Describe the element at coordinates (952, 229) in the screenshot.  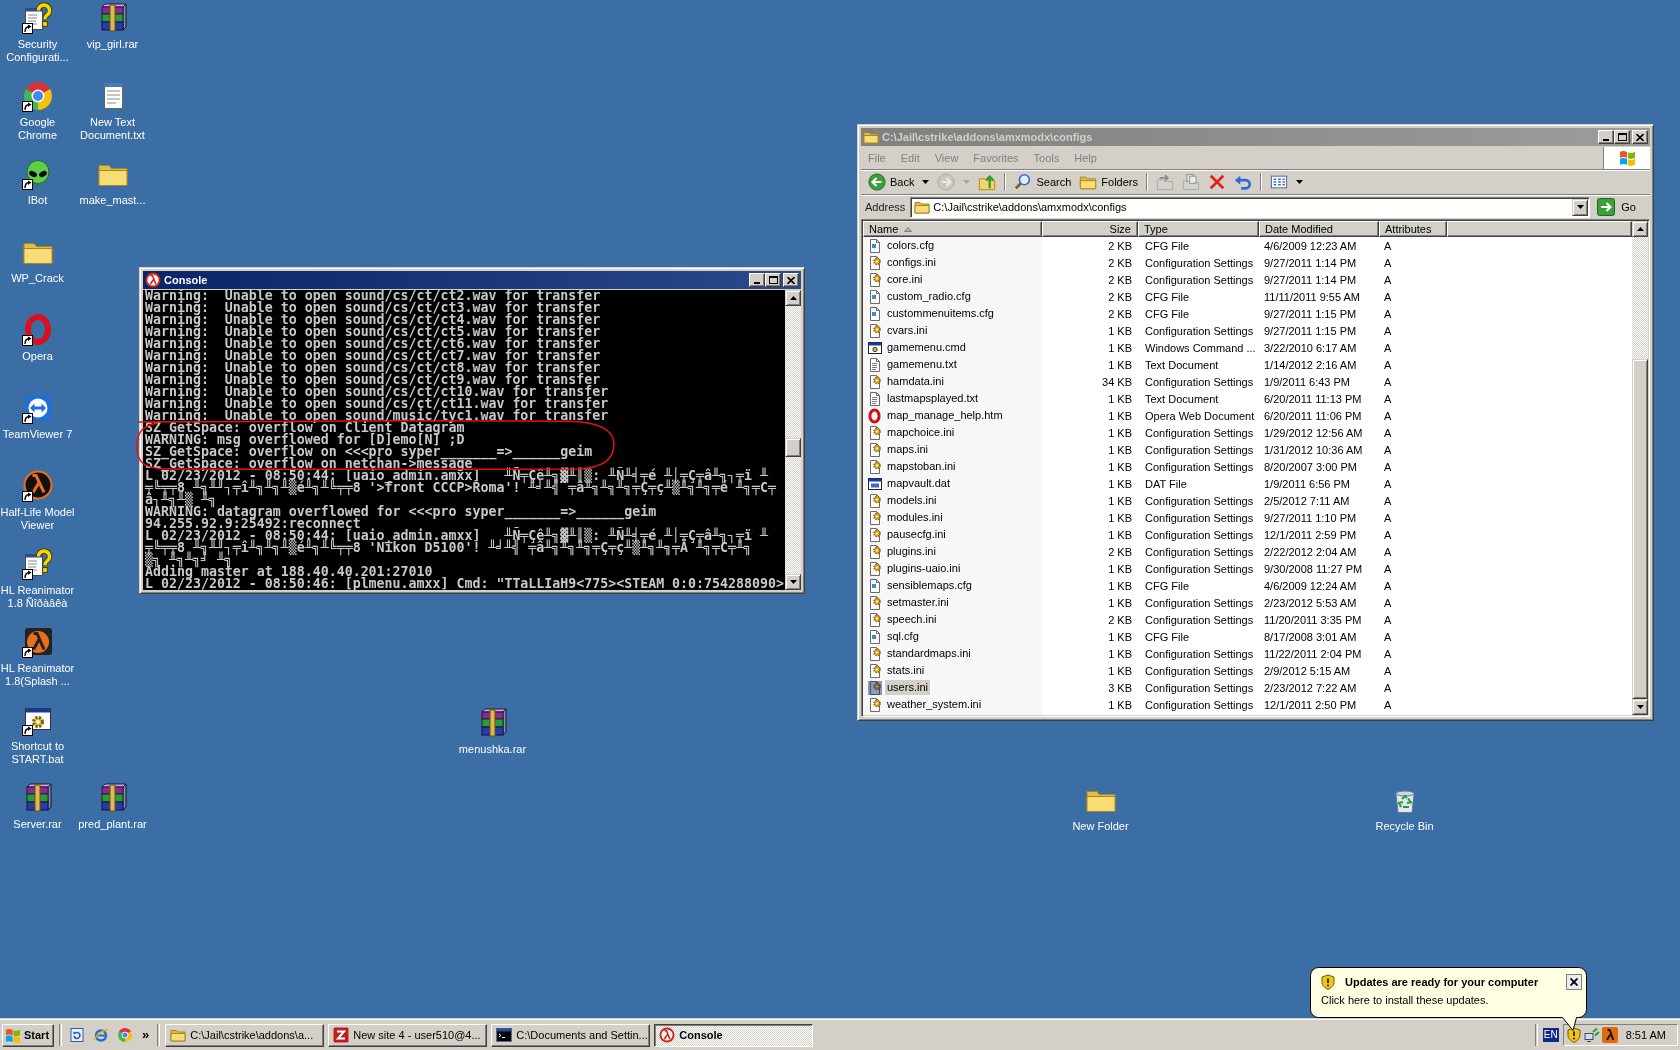
I see `column-header: Name` at that location.